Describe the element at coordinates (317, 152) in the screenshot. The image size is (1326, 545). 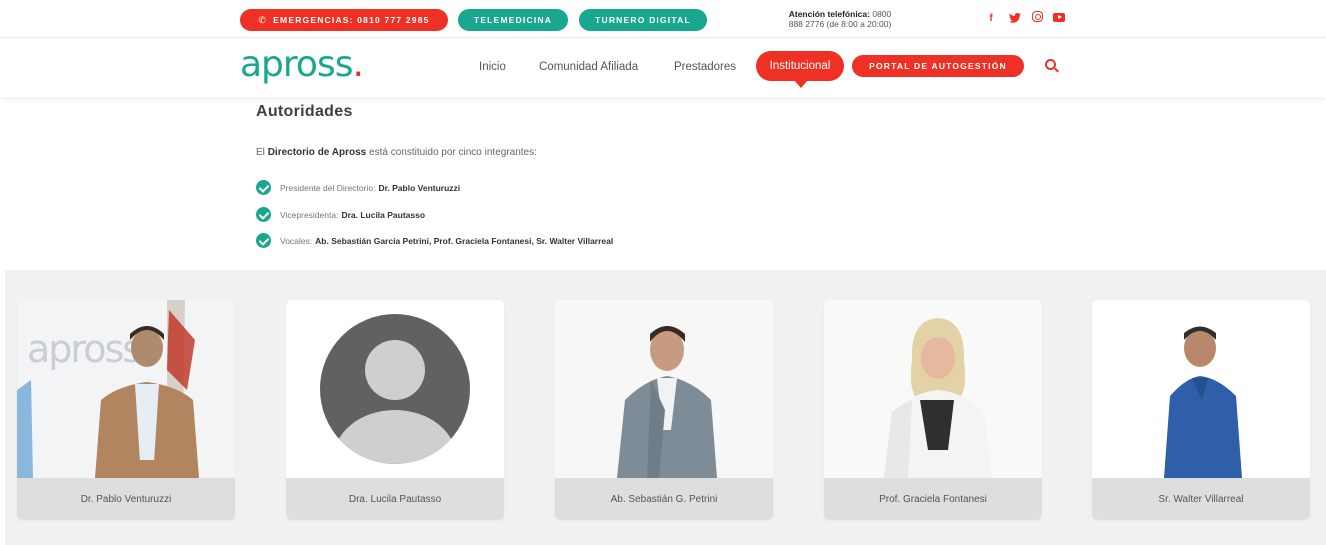
I see `intro-bold: Directorio de Apross` at that location.